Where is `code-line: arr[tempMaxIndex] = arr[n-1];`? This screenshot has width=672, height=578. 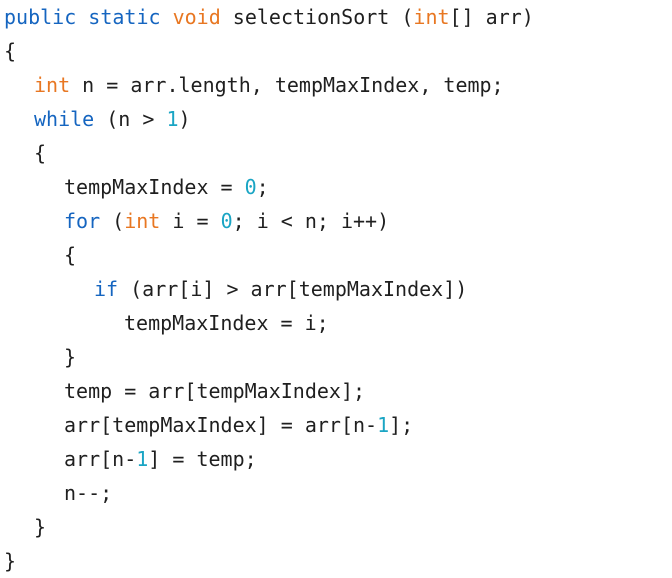 code-line: arr[tempMaxIndex] = arr[n-1]; is located at coordinates (336, 425).